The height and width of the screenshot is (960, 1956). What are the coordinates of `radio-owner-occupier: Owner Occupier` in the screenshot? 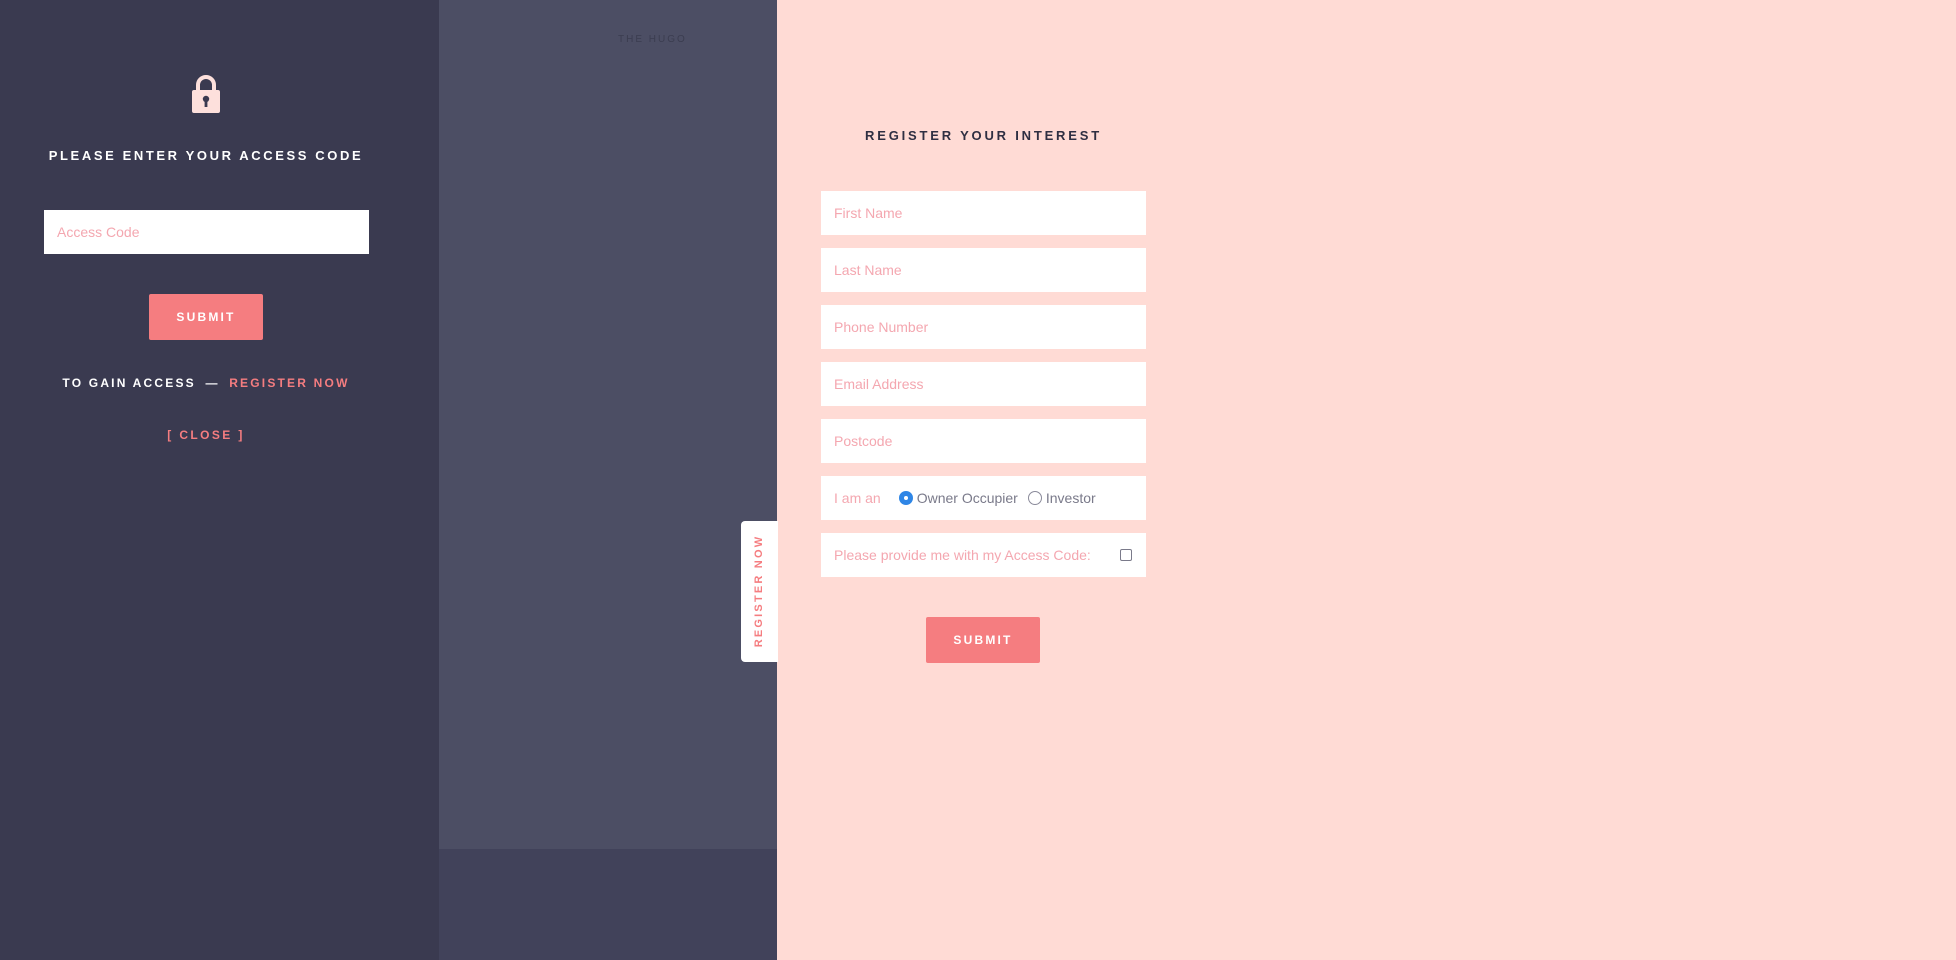 It's located at (958, 498).